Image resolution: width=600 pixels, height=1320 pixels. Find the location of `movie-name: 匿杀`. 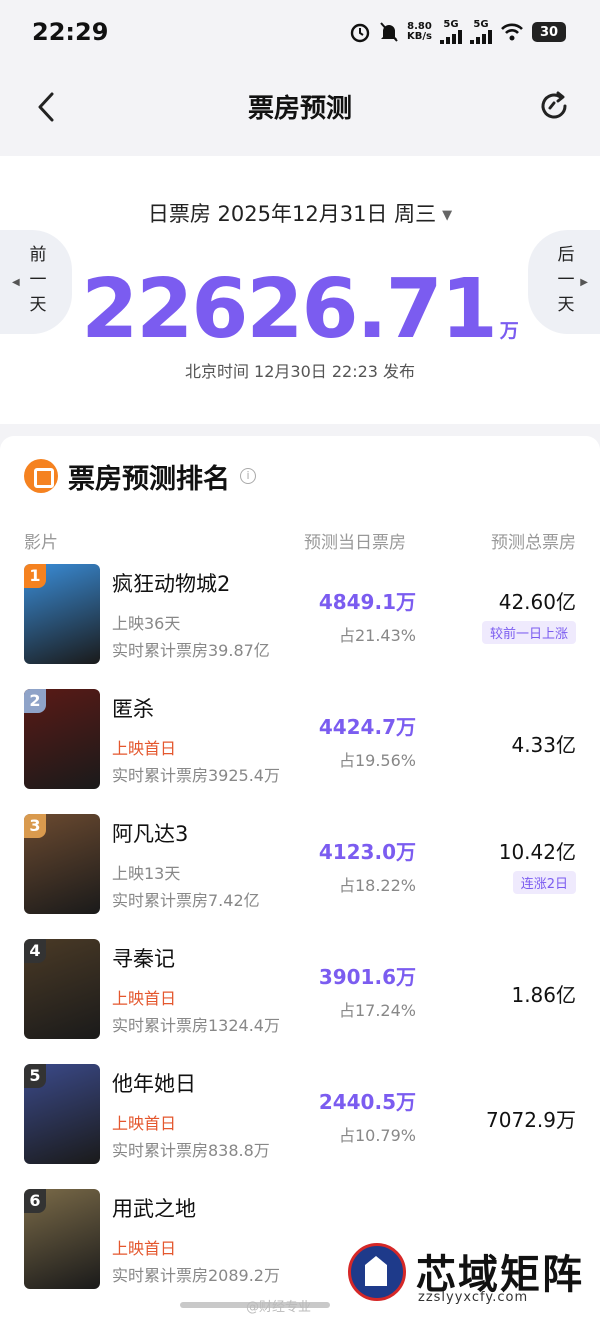

movie-name: 匿杀 is located at coordinates (133, 709).